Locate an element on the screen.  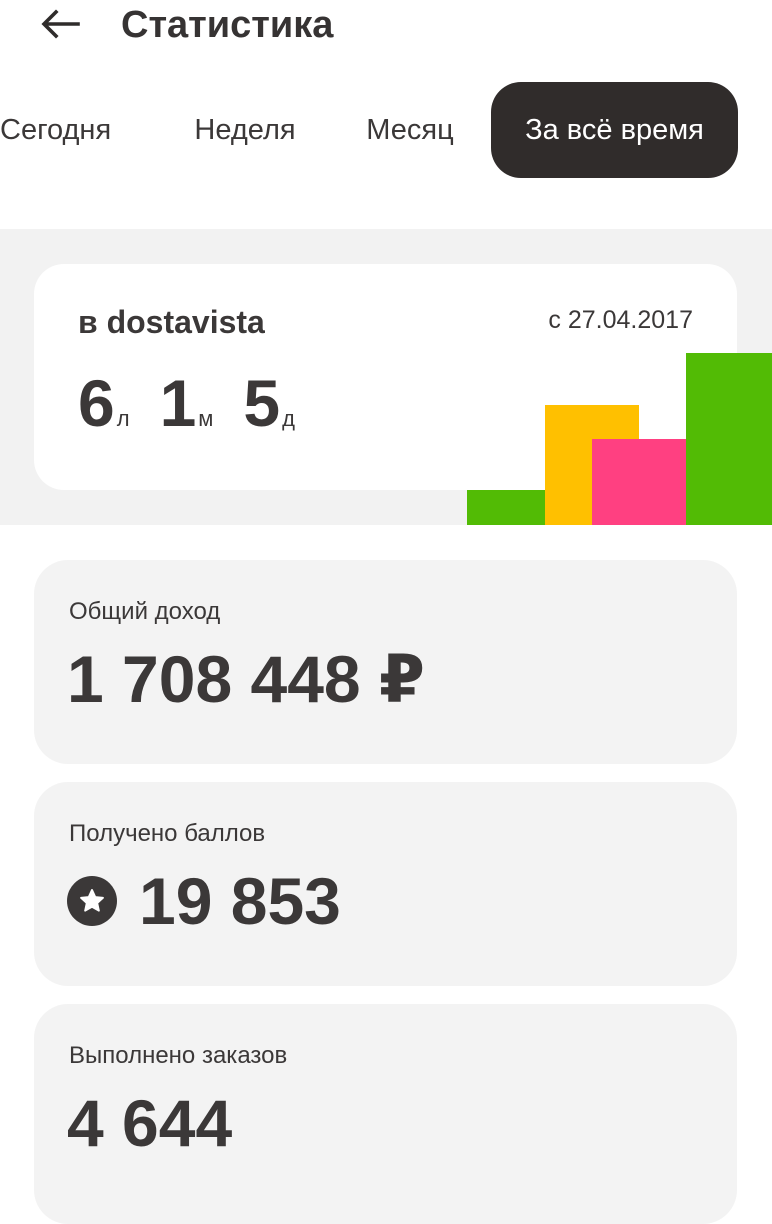
points-label: Получено баллов is located at coordinates (167, 833).